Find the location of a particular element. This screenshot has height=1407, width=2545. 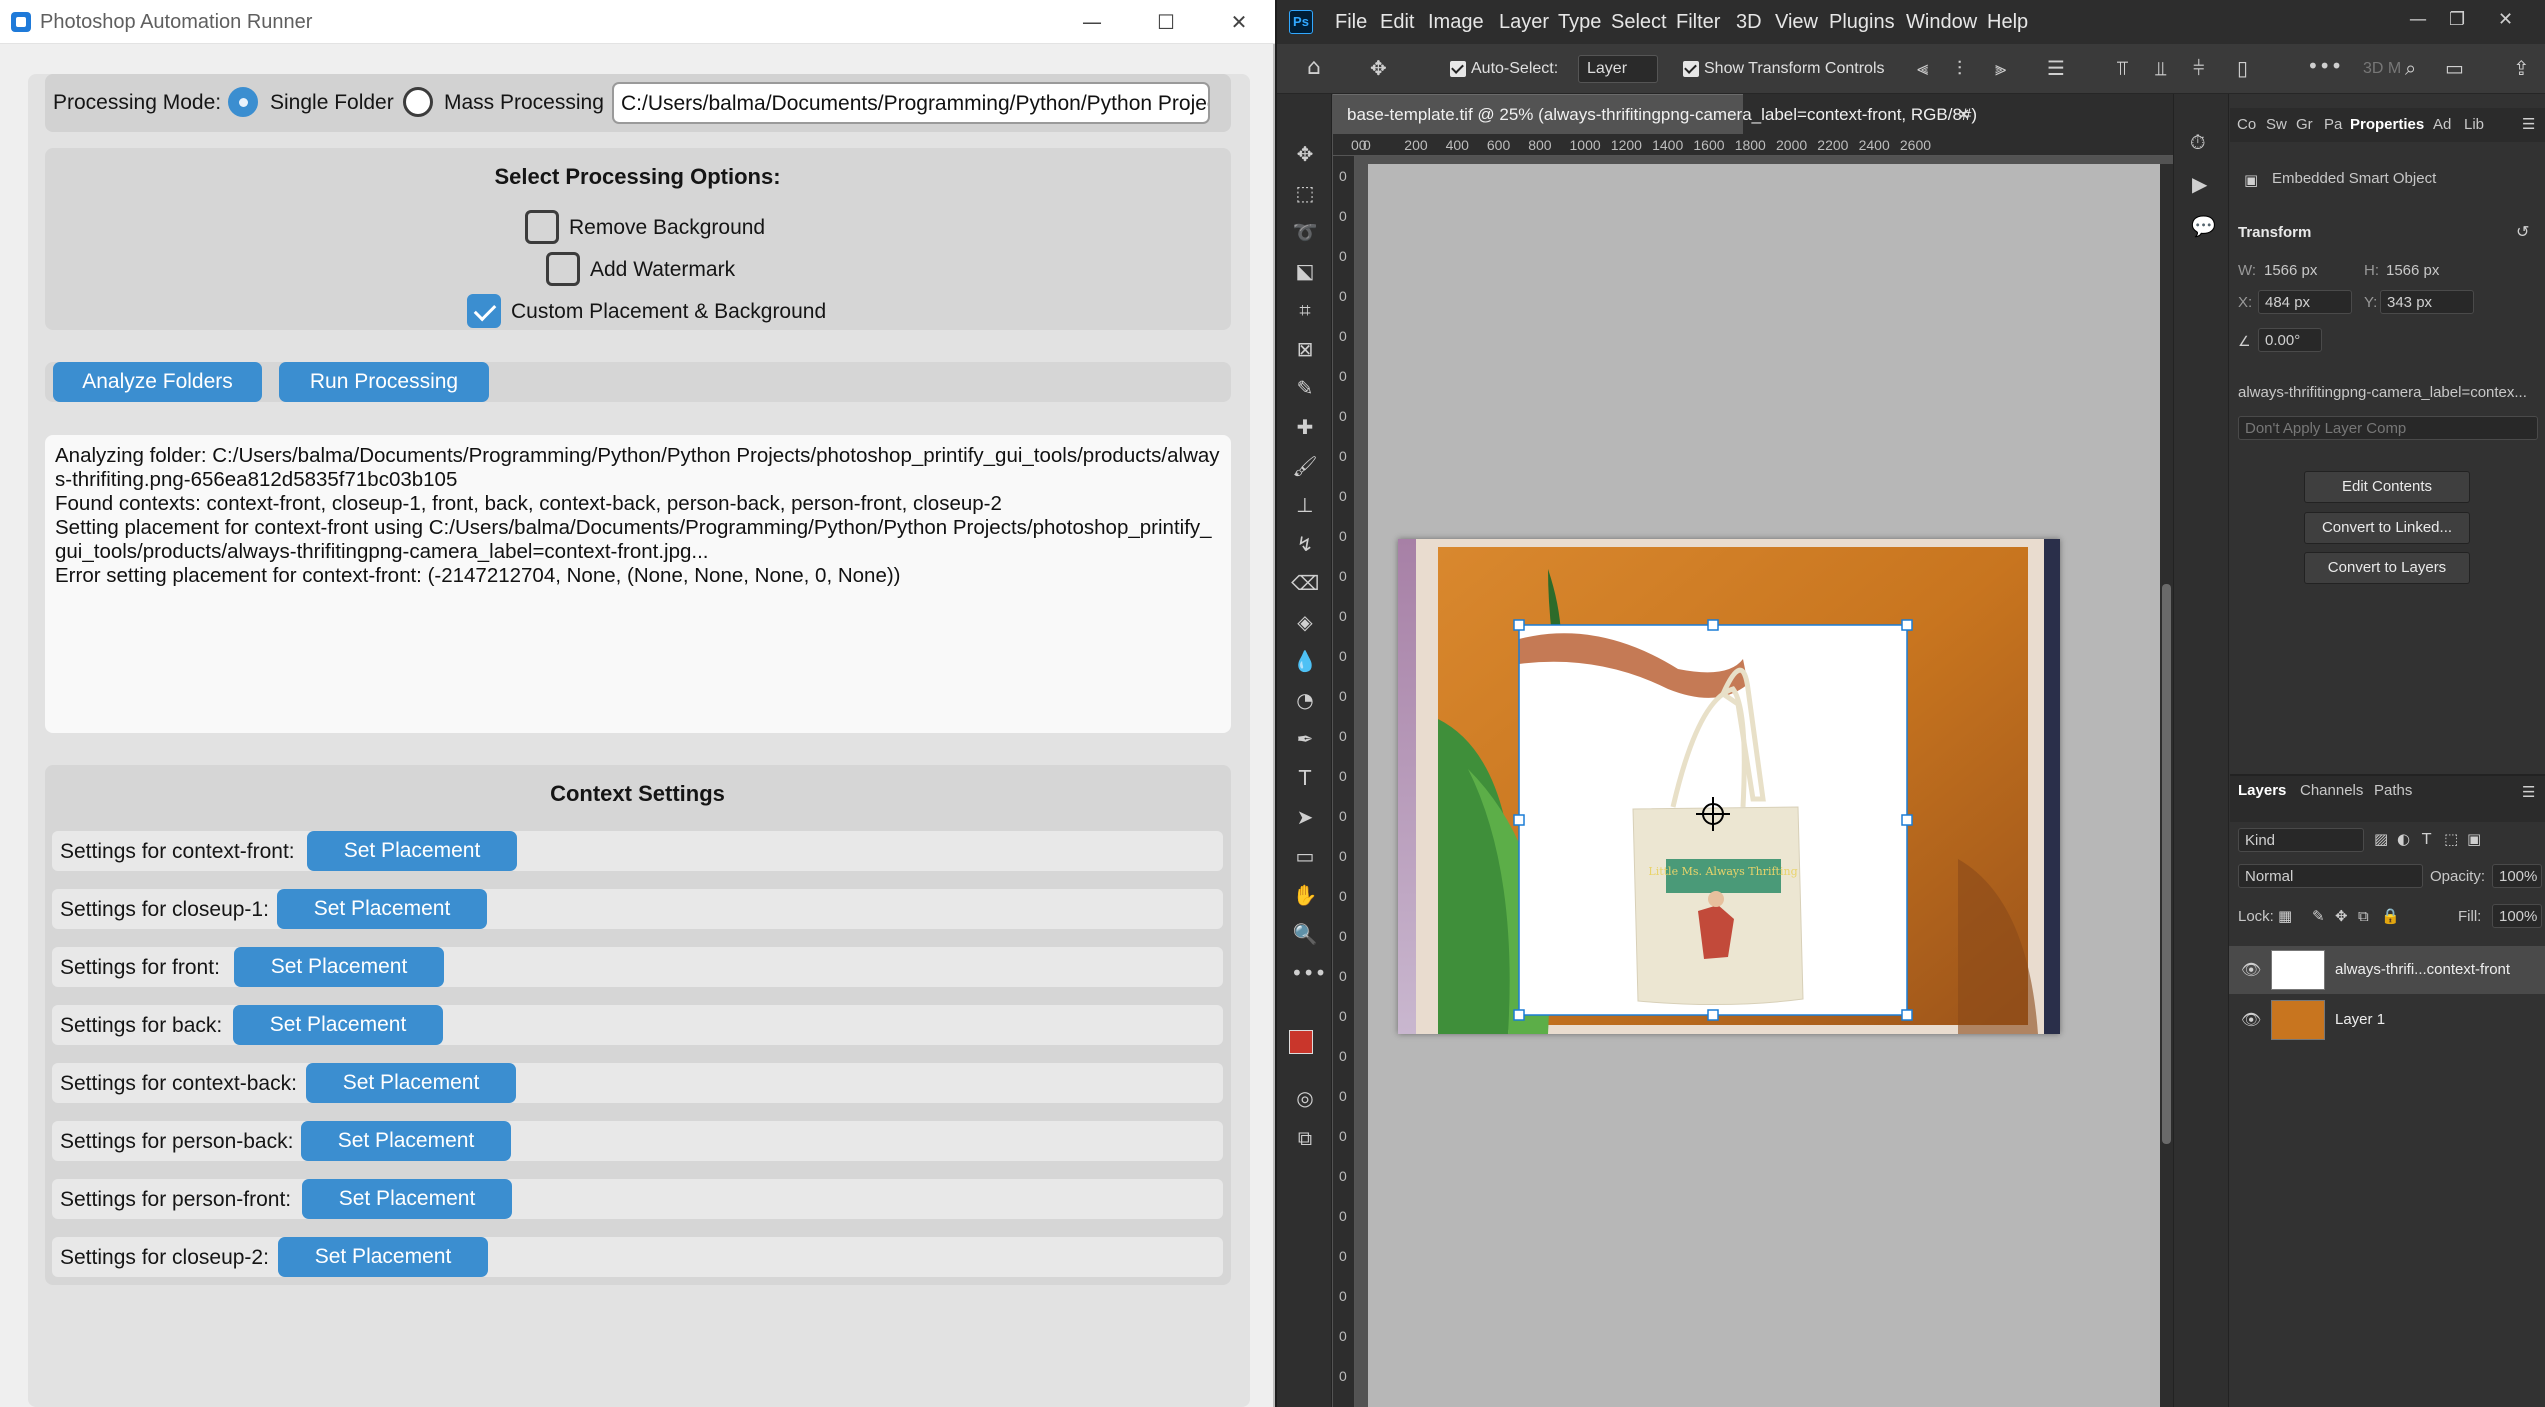

menu-edit: Edit is located at coordinates (1397, 22).